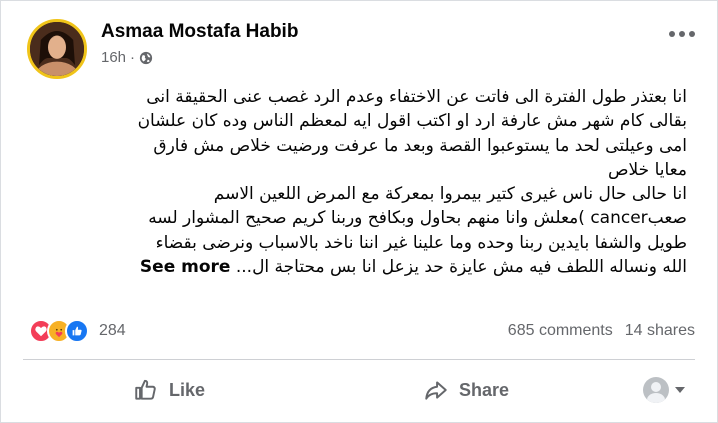  I want to click on thumbs-up-icon, so click(145, 389).